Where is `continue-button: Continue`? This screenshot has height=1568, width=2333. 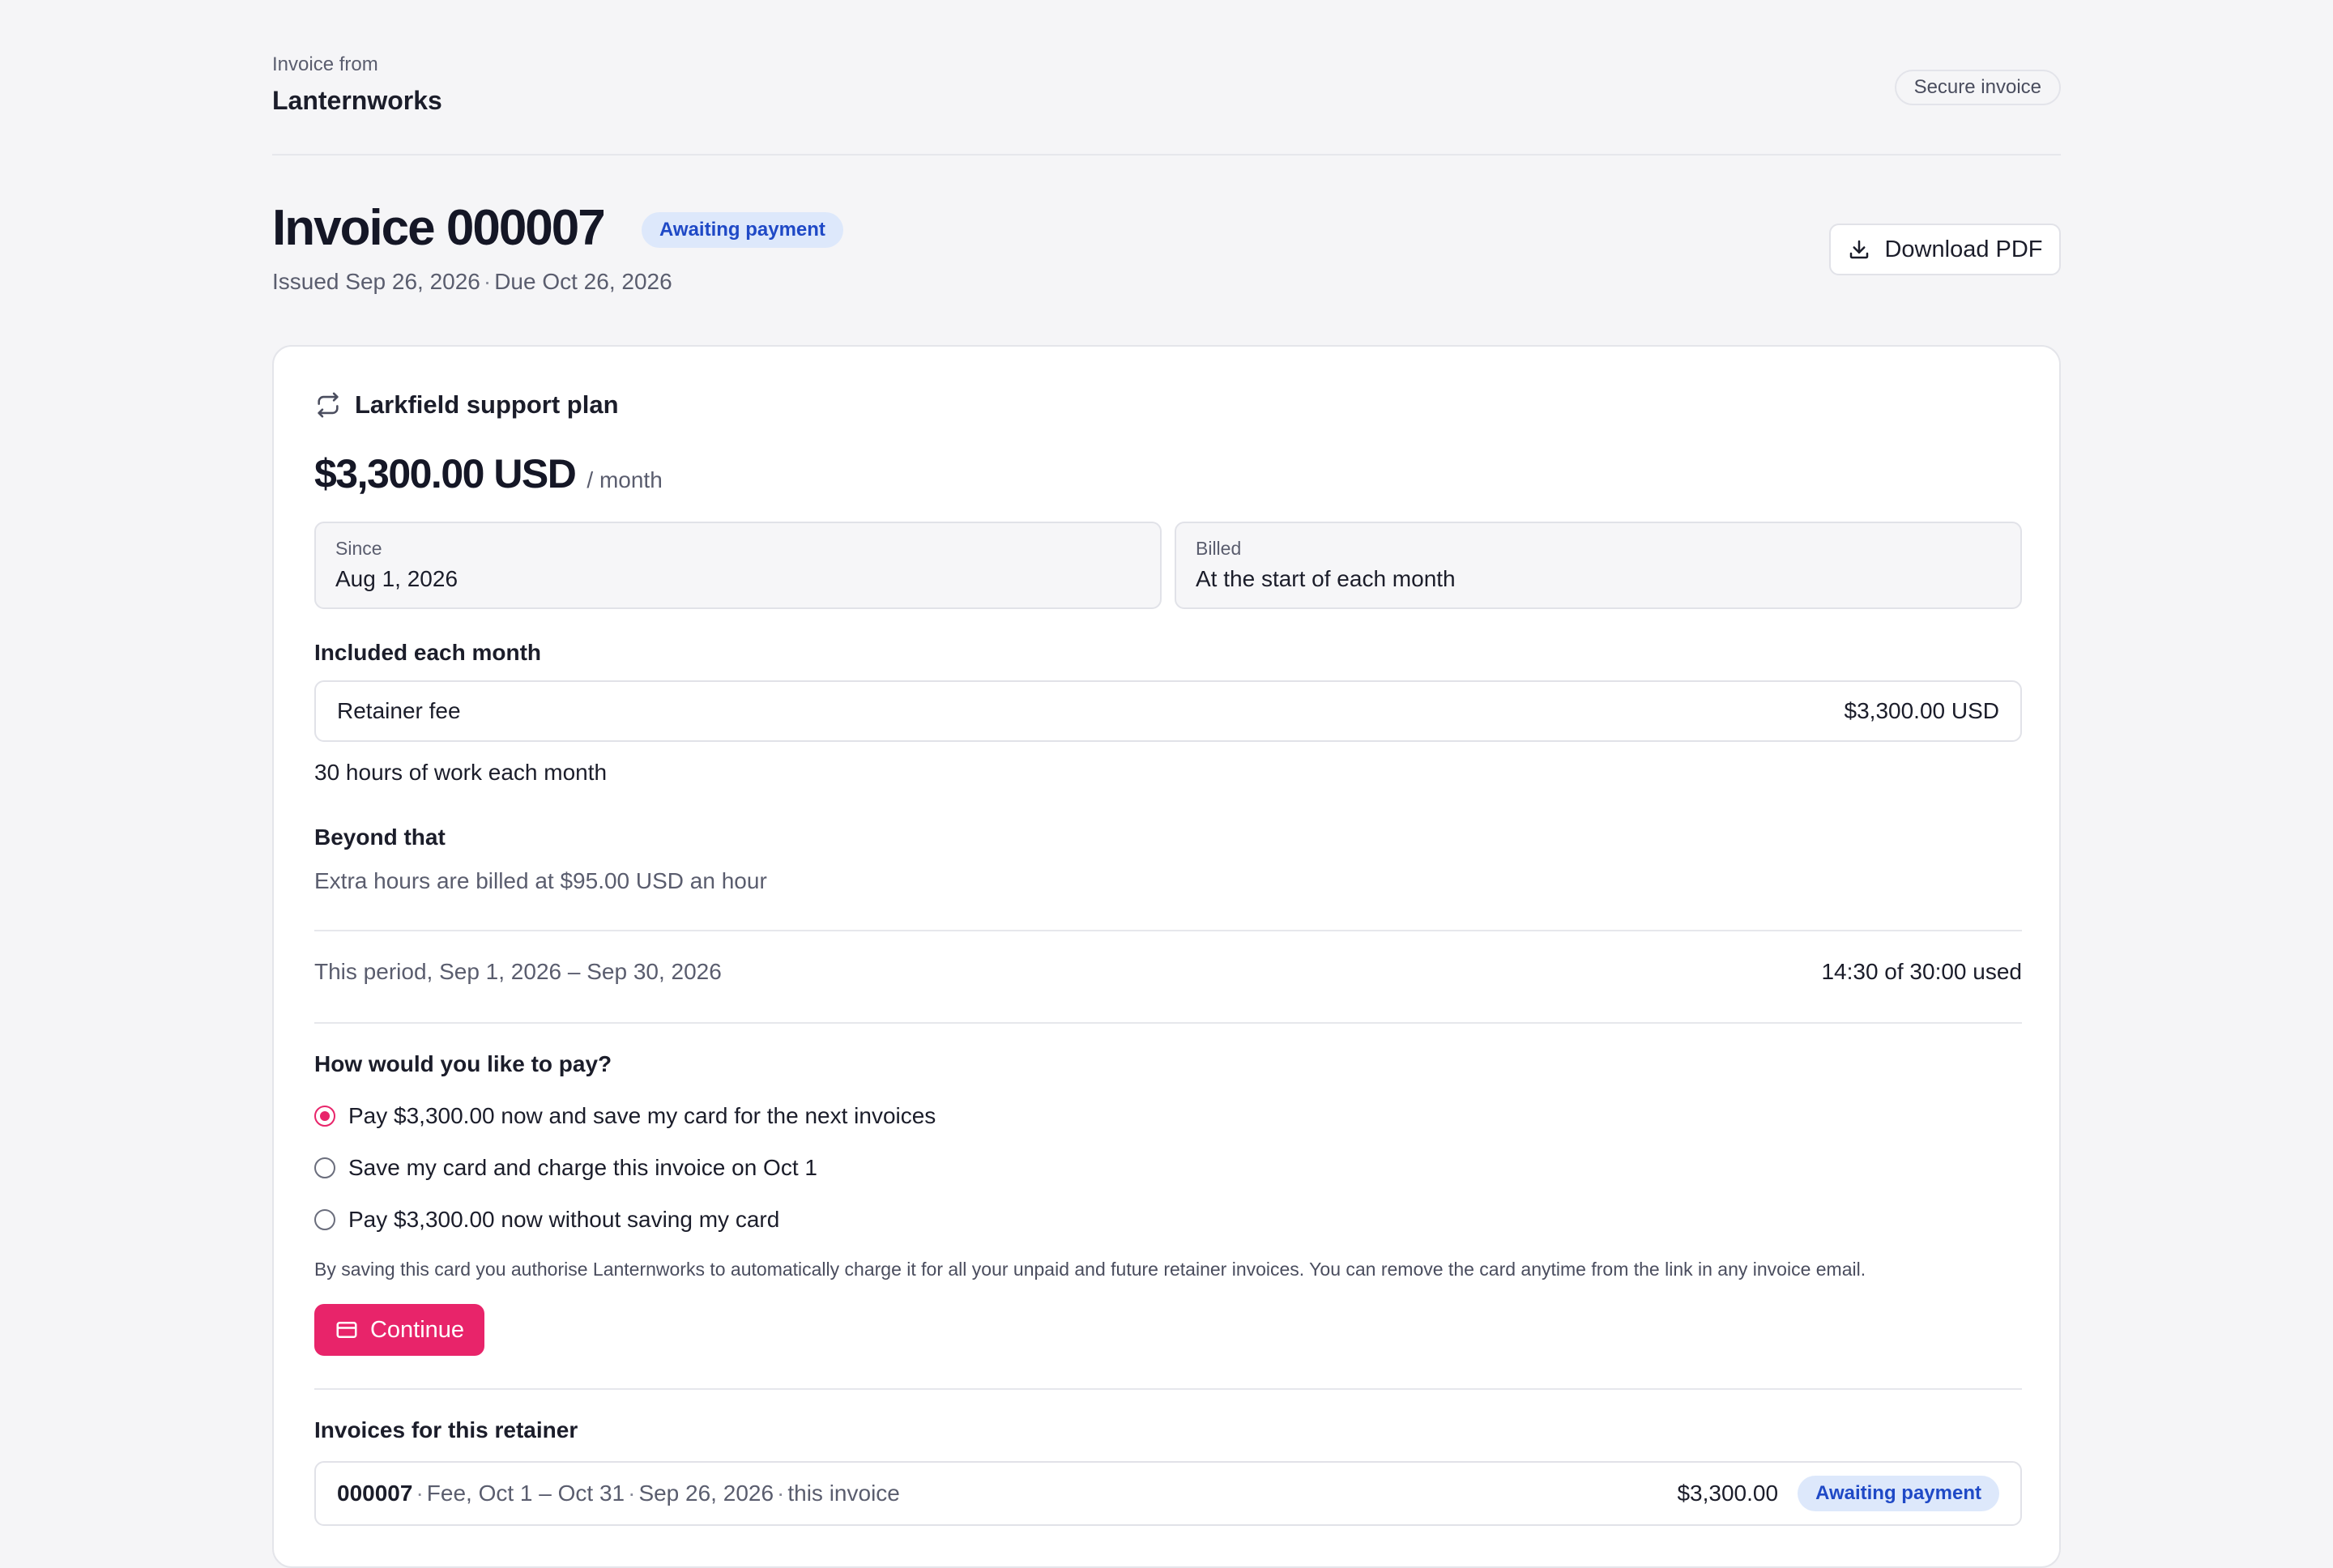 continue-button: Continue is located at coordinates (399, 1330).